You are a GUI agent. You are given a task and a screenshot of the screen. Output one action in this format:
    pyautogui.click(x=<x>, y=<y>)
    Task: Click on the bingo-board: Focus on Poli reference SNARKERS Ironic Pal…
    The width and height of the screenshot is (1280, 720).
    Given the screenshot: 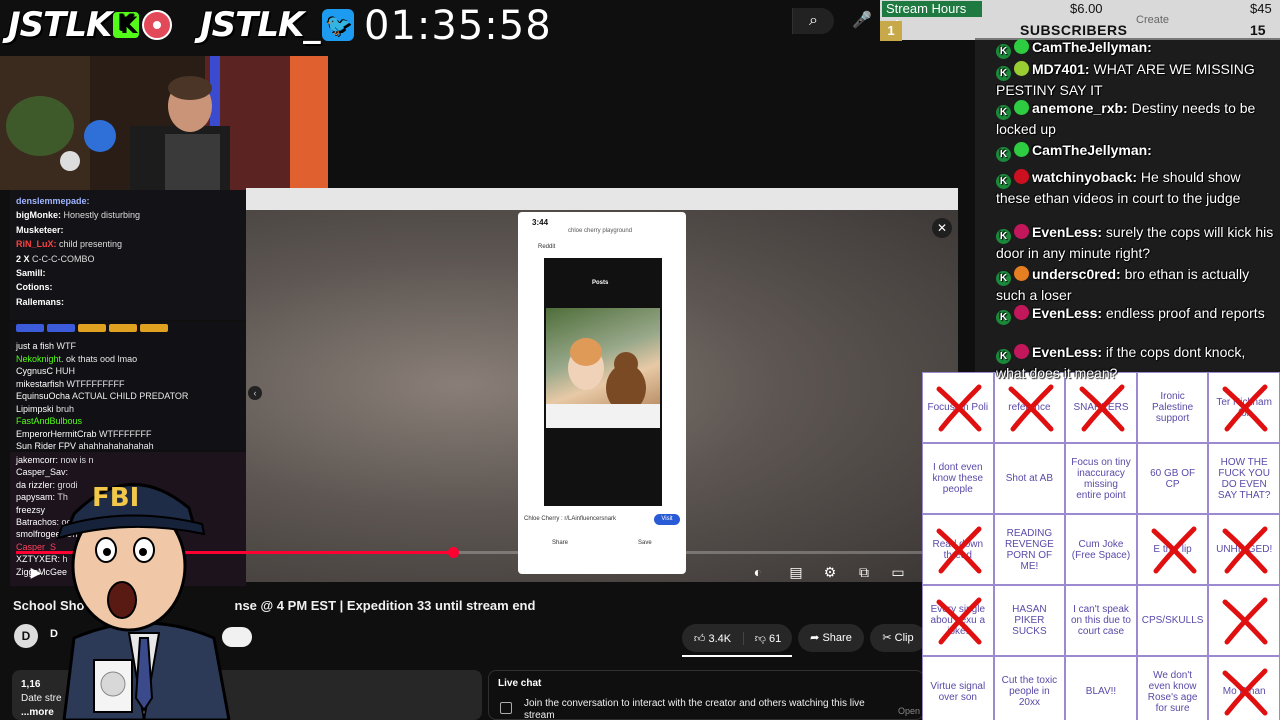 What is the action you would take?
    pyautogui.click(x=1101, y=546)
    